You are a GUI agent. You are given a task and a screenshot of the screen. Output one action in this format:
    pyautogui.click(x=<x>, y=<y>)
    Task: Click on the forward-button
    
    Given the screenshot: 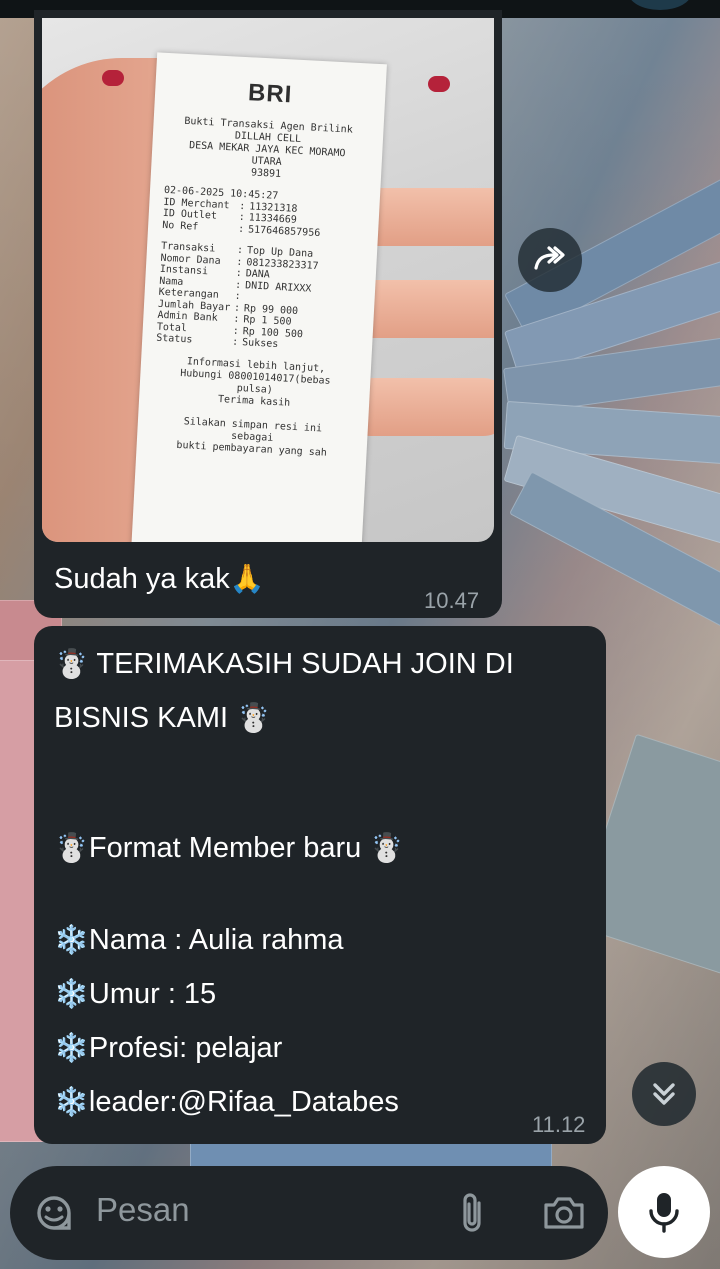 What is the action you would take?
    pyautogui.click(x=550, y=260)
    